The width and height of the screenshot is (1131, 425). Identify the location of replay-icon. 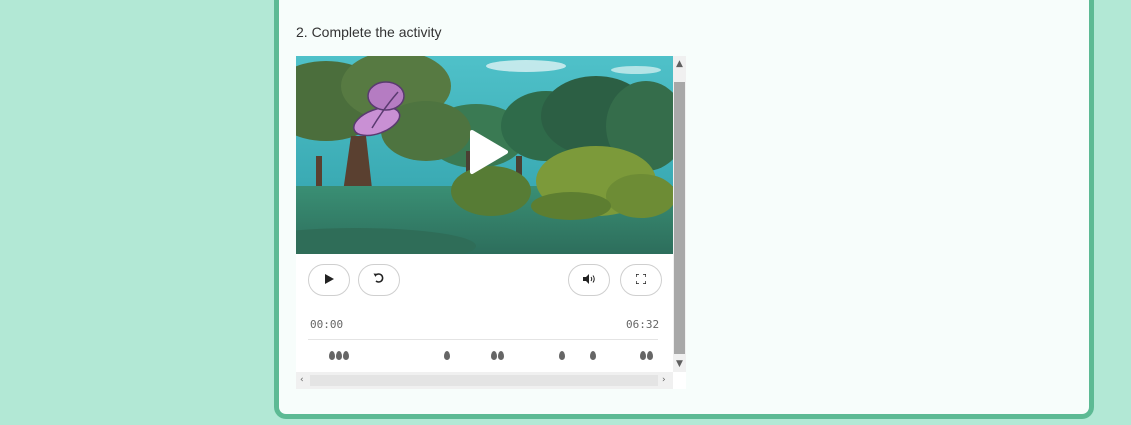
(379, 280).